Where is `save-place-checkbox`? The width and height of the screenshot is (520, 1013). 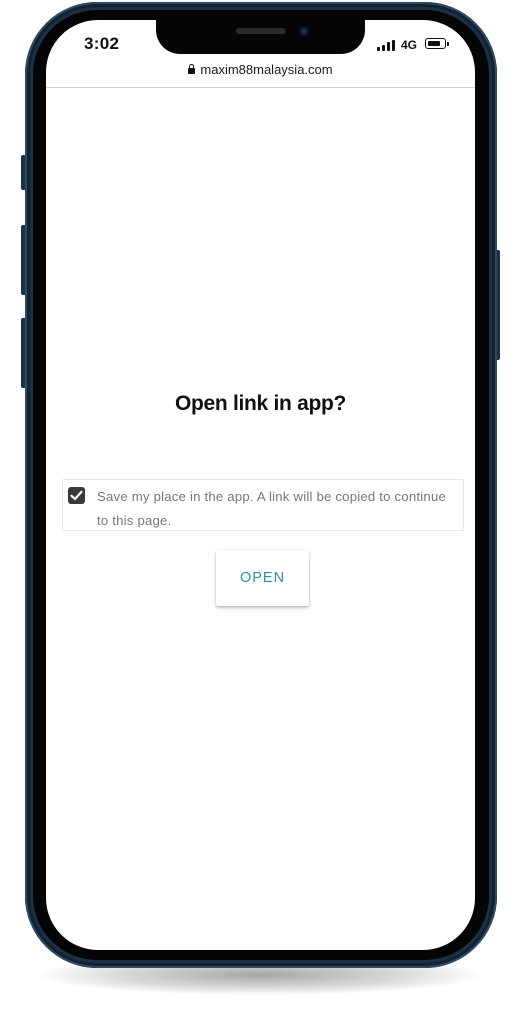
save-place-checkbox is located at coordinates (76, 495).